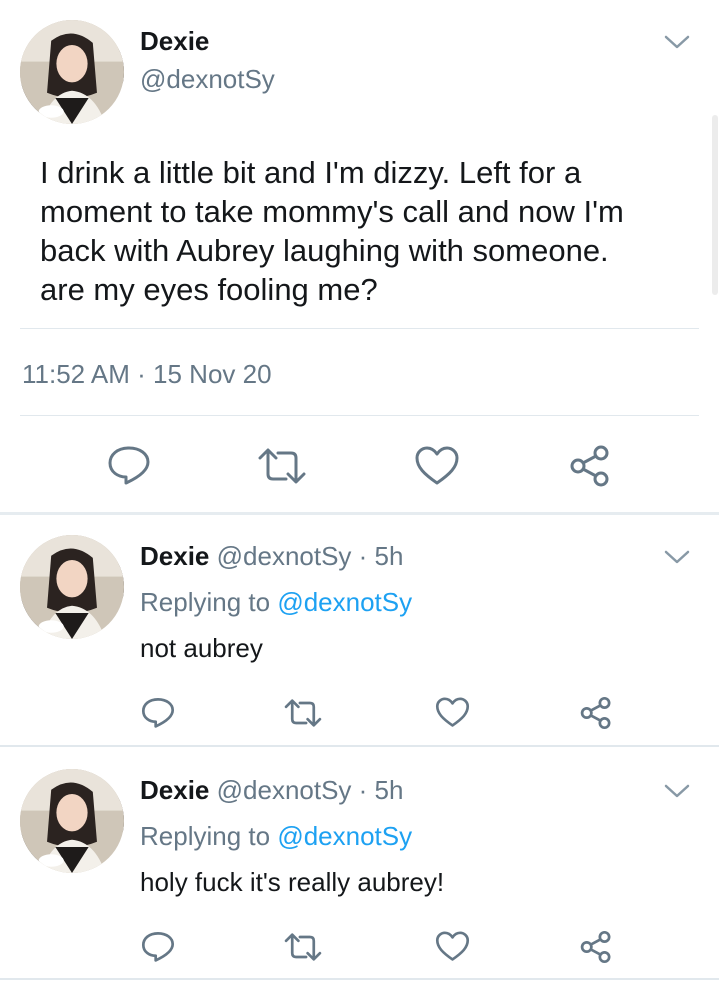  Describe the element at coordinates (332, 211) in the screenshot. I see `tweet-text-line: moment to take mommy's call and now I'm` at that location.